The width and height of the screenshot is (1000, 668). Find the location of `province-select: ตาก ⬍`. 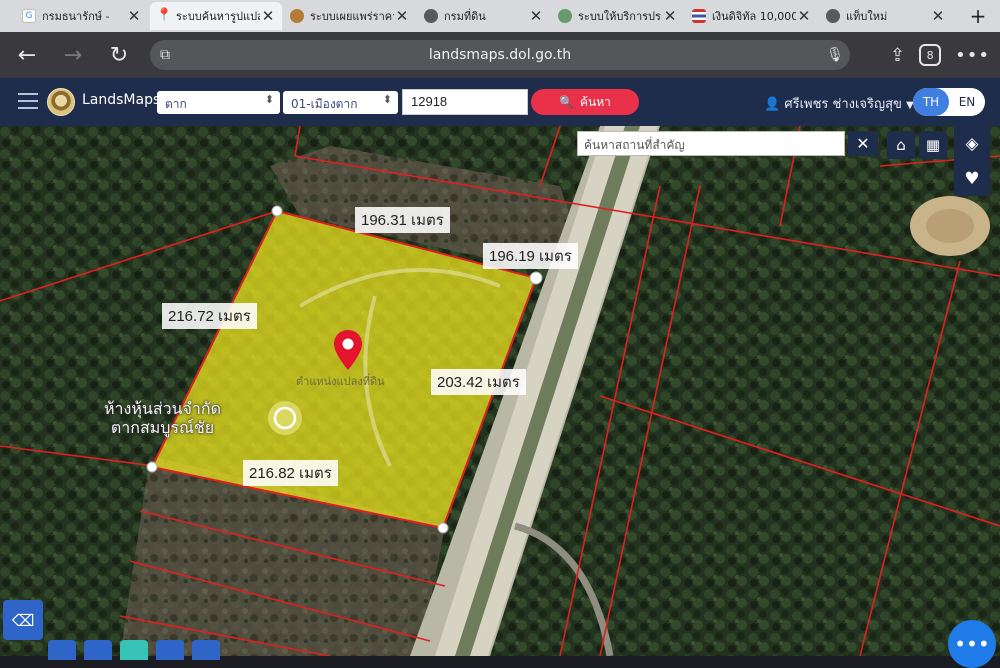

province-select: ตาก ⬍ is located at coordinates (218, 102).